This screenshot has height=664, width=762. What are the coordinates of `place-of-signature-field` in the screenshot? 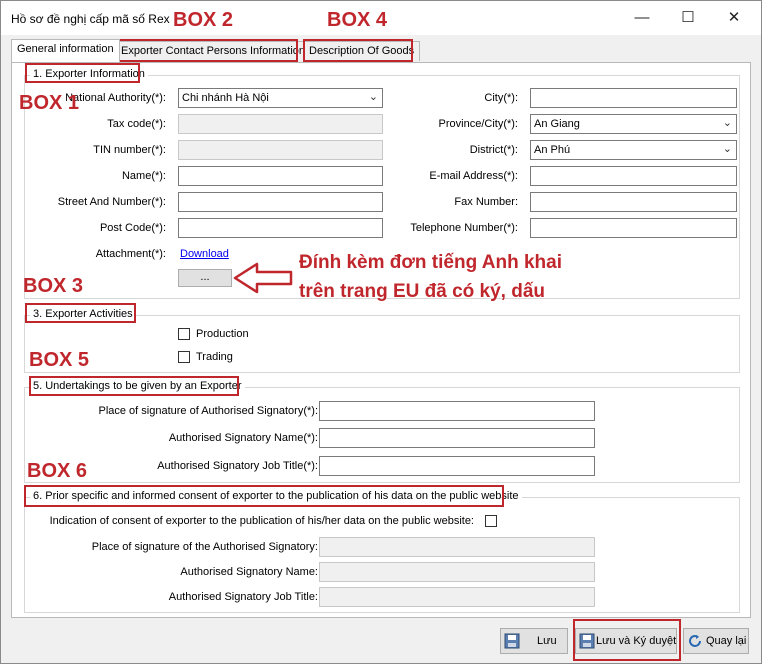 It's located at (457, 411).